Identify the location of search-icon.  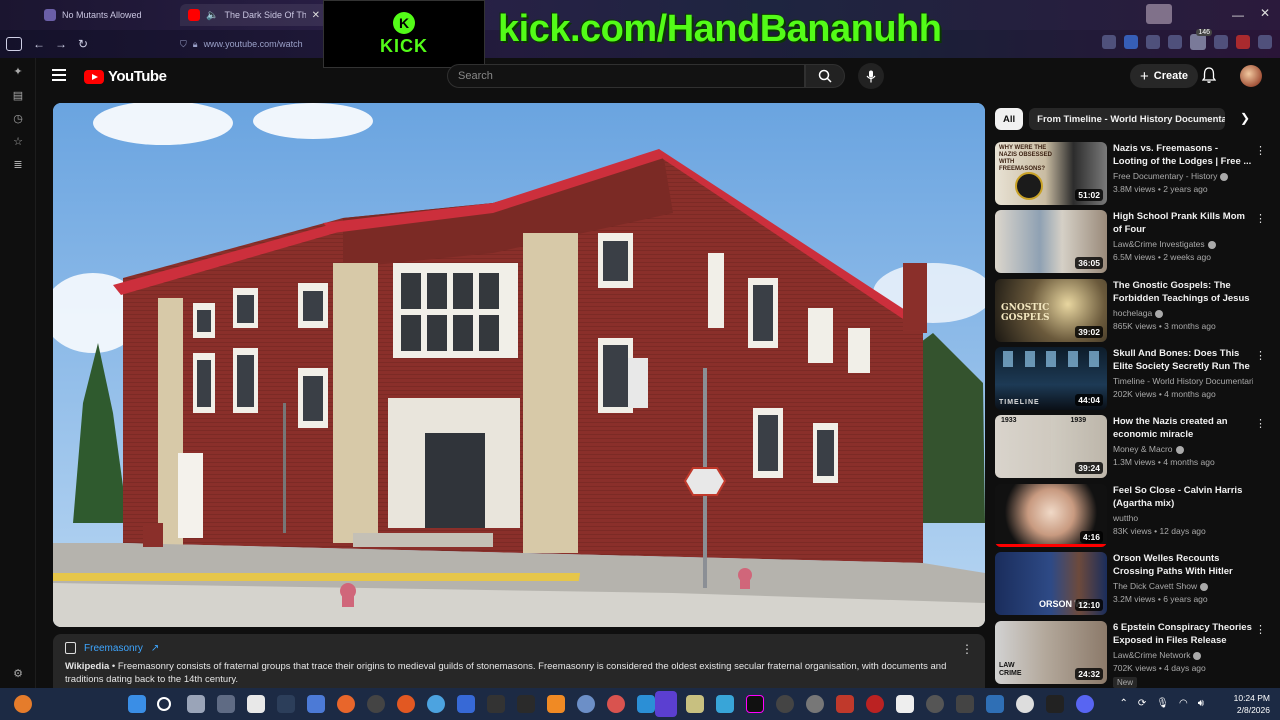
(164, 704).